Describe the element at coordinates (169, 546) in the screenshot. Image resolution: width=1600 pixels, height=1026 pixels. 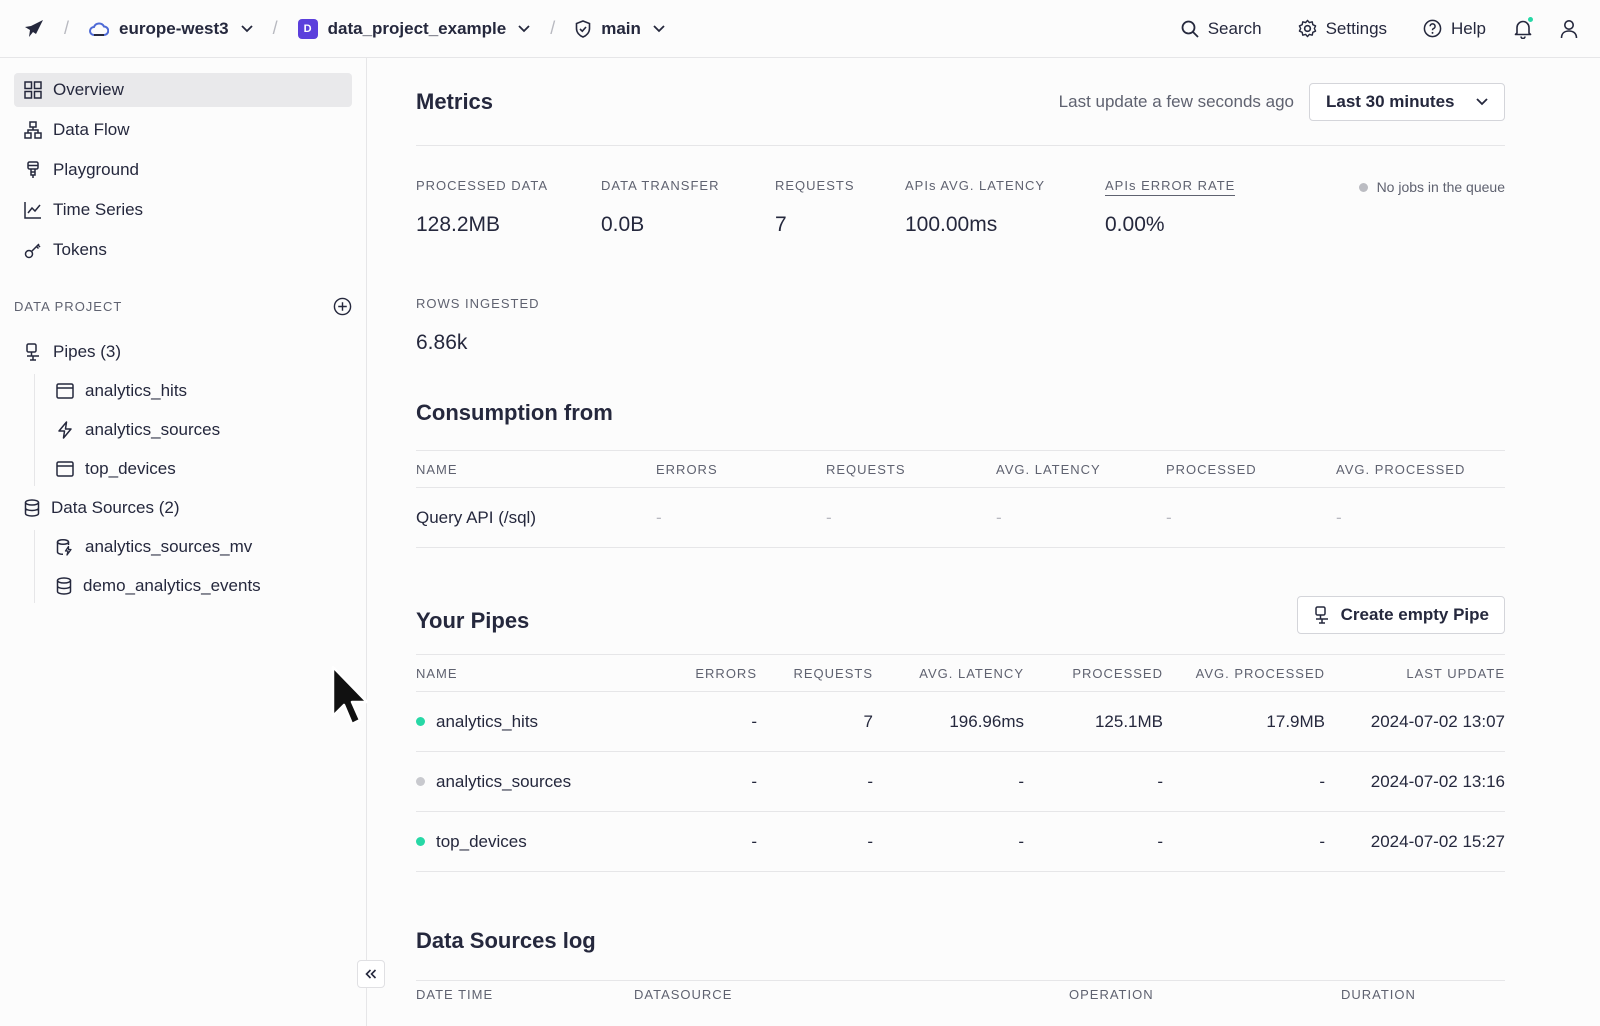
I see `tree-item-label: analytics_sources_mv` at that location.